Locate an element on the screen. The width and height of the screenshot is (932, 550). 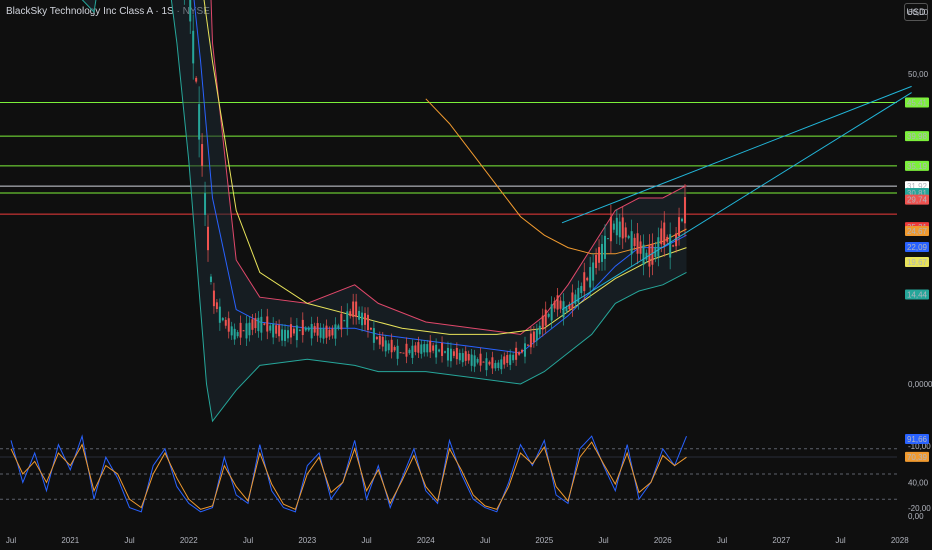
x-tick-label: 2024 is located at coordinates (426, 540).